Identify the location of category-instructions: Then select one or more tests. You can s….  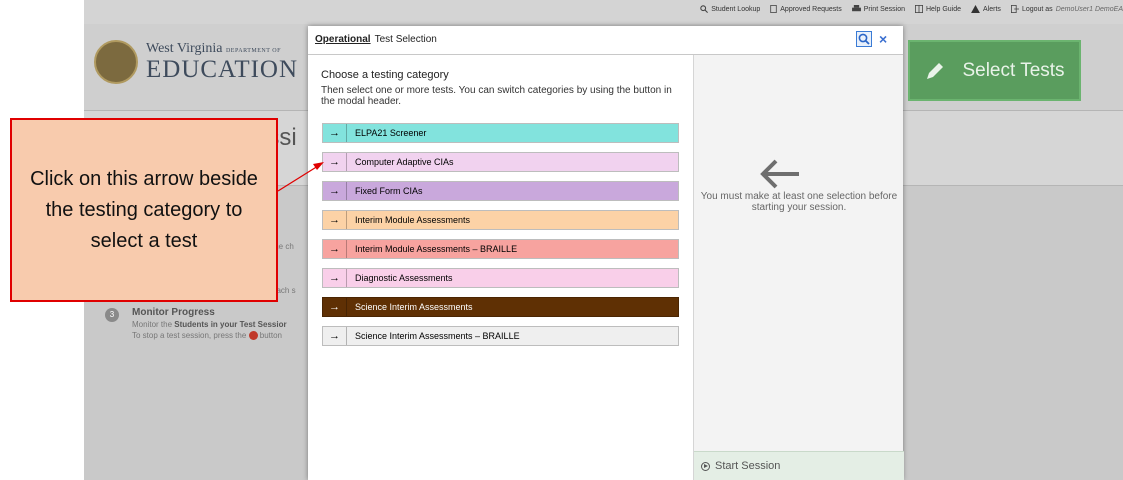
(496, 96).